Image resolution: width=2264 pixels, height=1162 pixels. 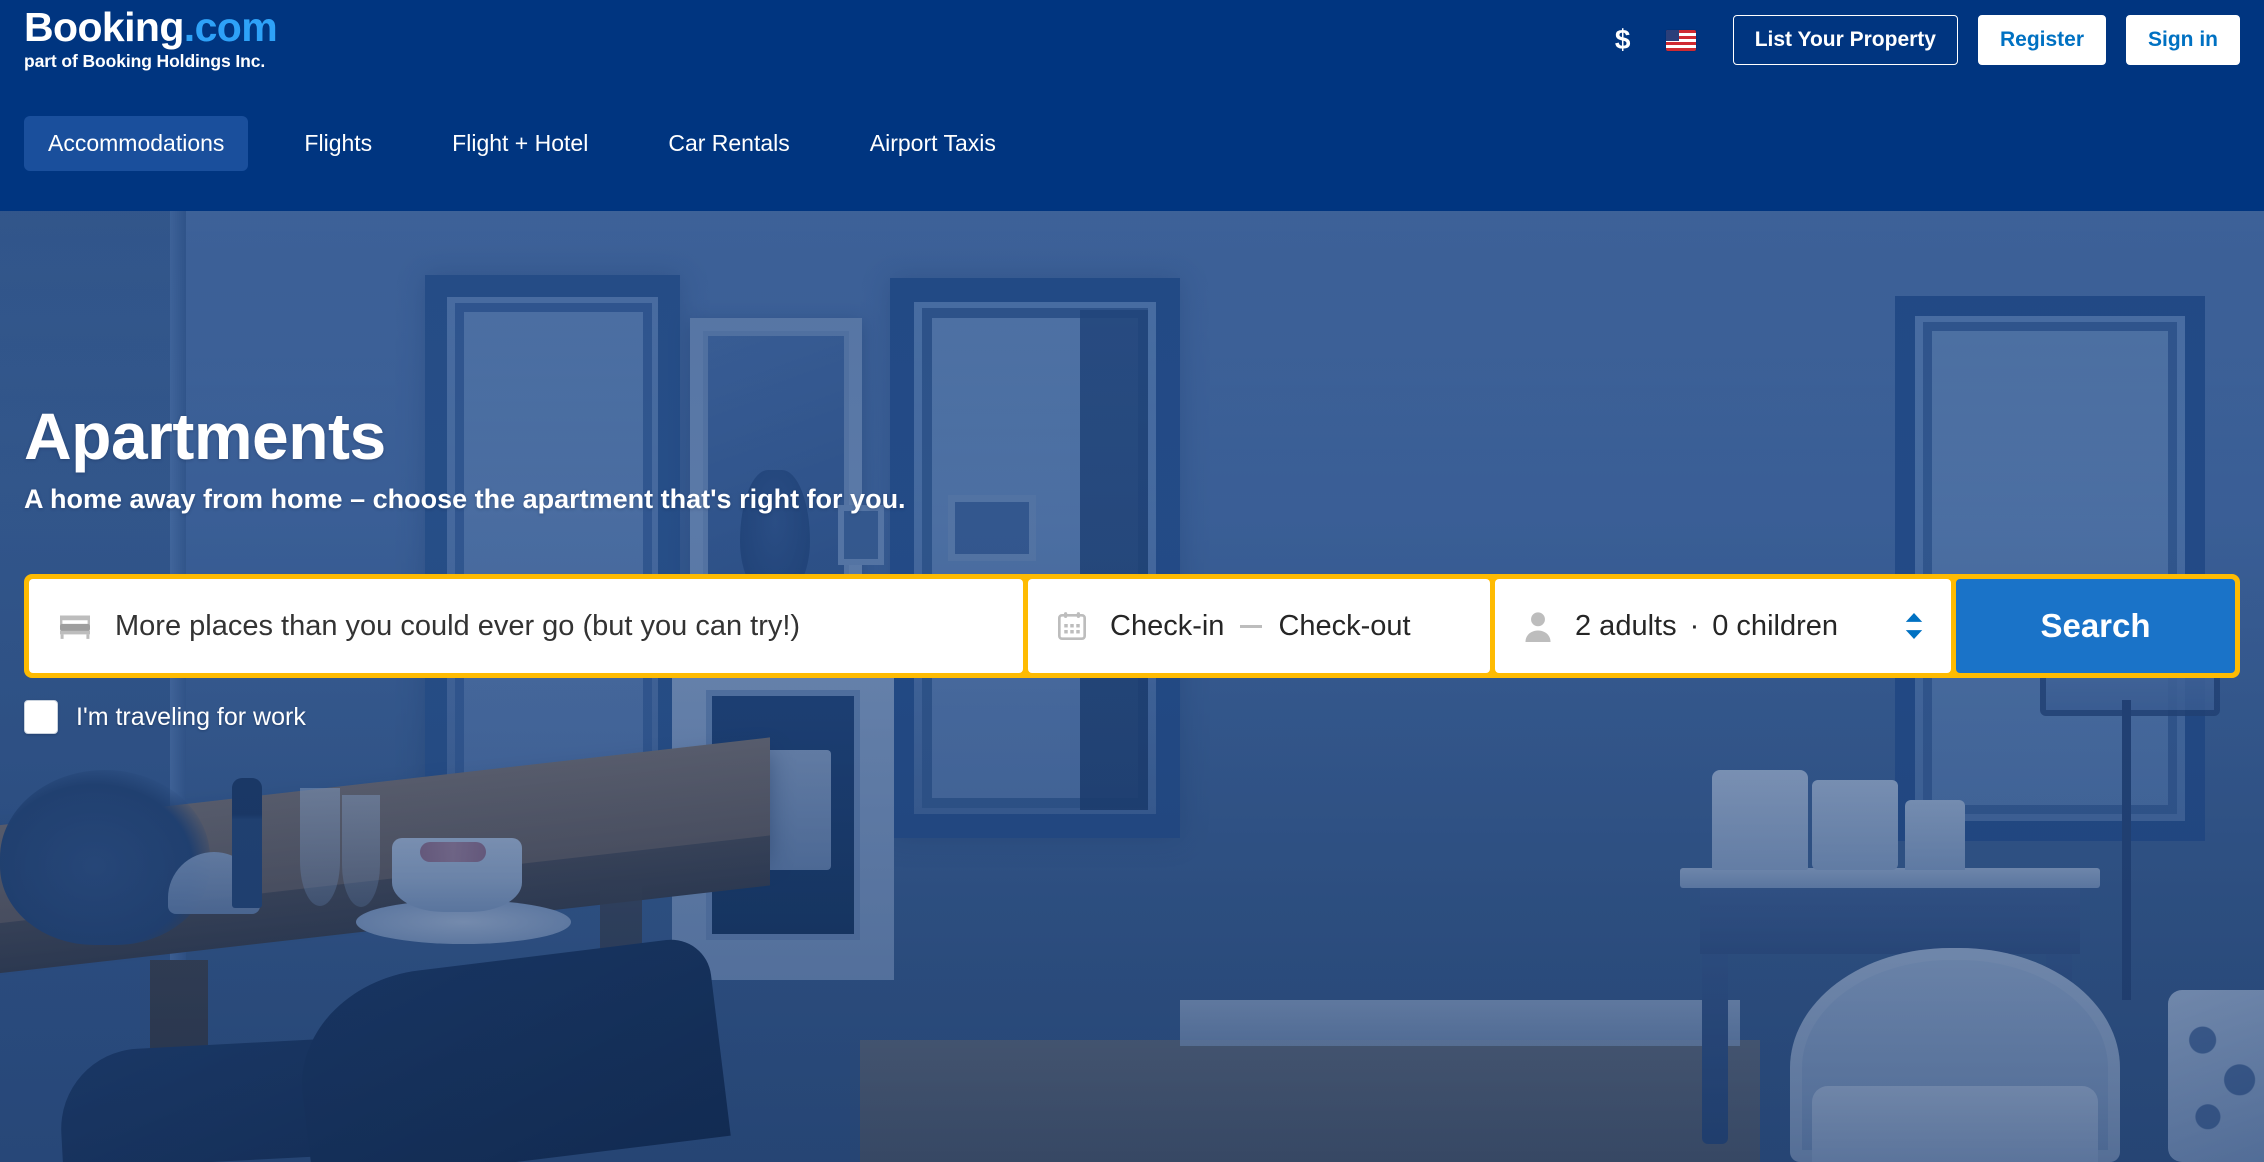 I want to click on header-actions: $ List Your Property Register Sign in, so click(x=1917, y=40).